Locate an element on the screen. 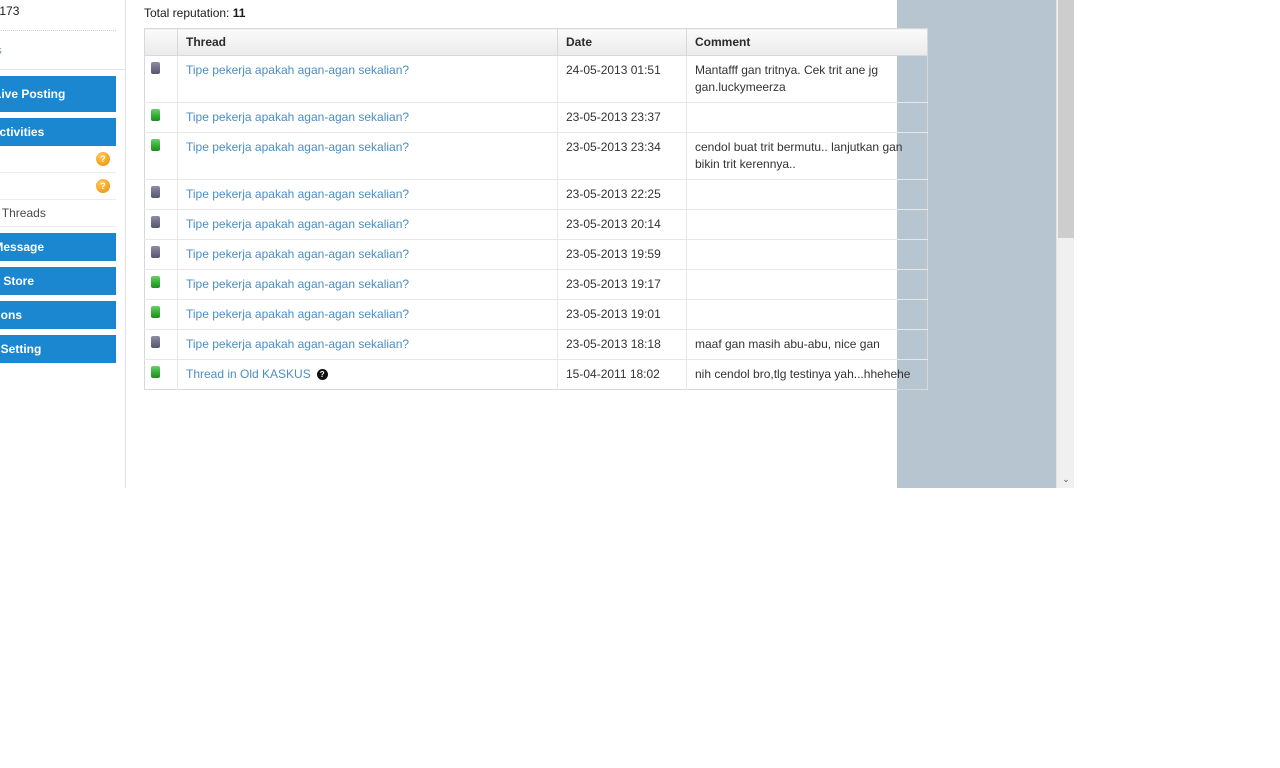 The image size is (1280, 768). sidebar-item-subscribed-threads-label: scribed Threads is located at coordinates (23, 213).